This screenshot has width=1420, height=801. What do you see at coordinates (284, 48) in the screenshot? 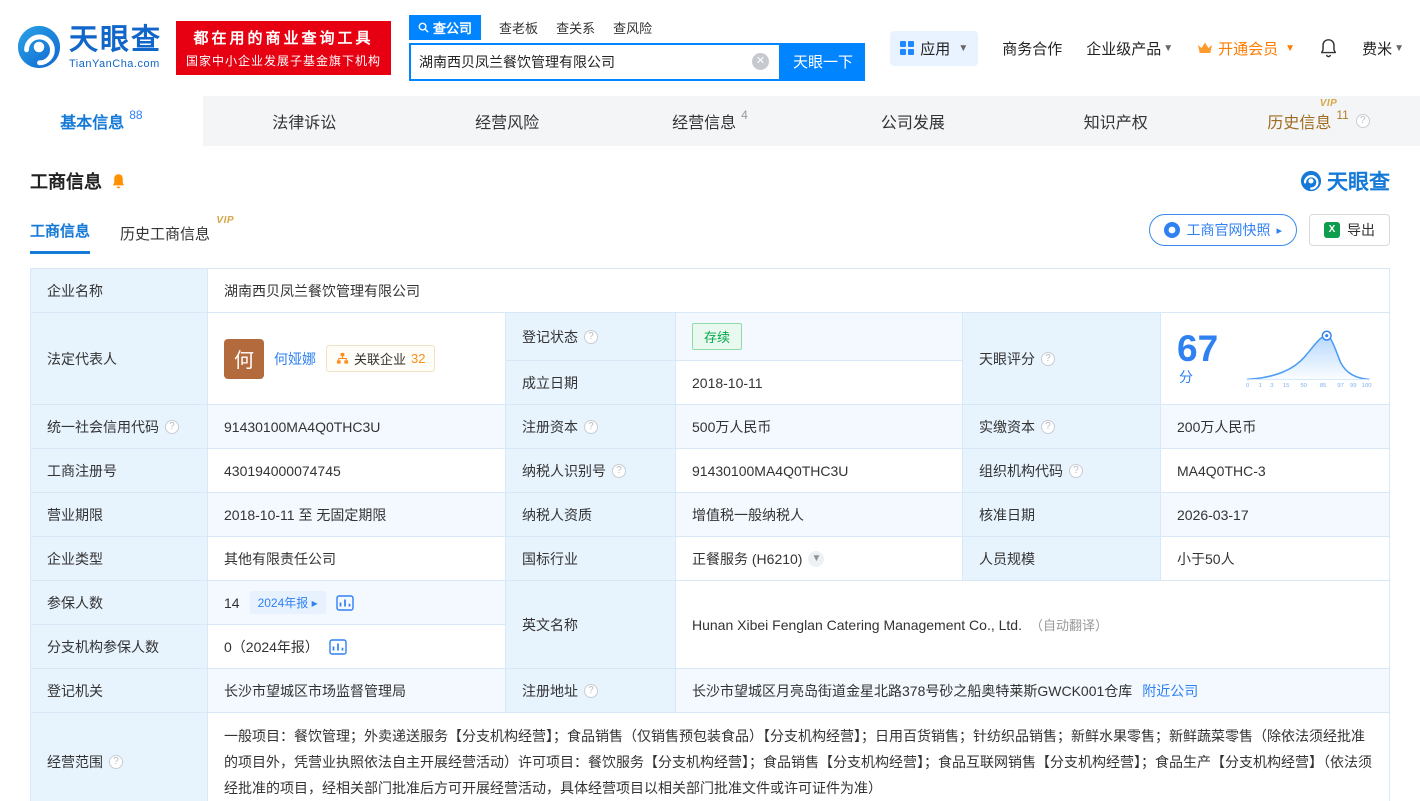
I see `promo-banner: 都在用的商业查询工具 国家中小企业发展子基金旗下机构` at bounding box center [284, 48].